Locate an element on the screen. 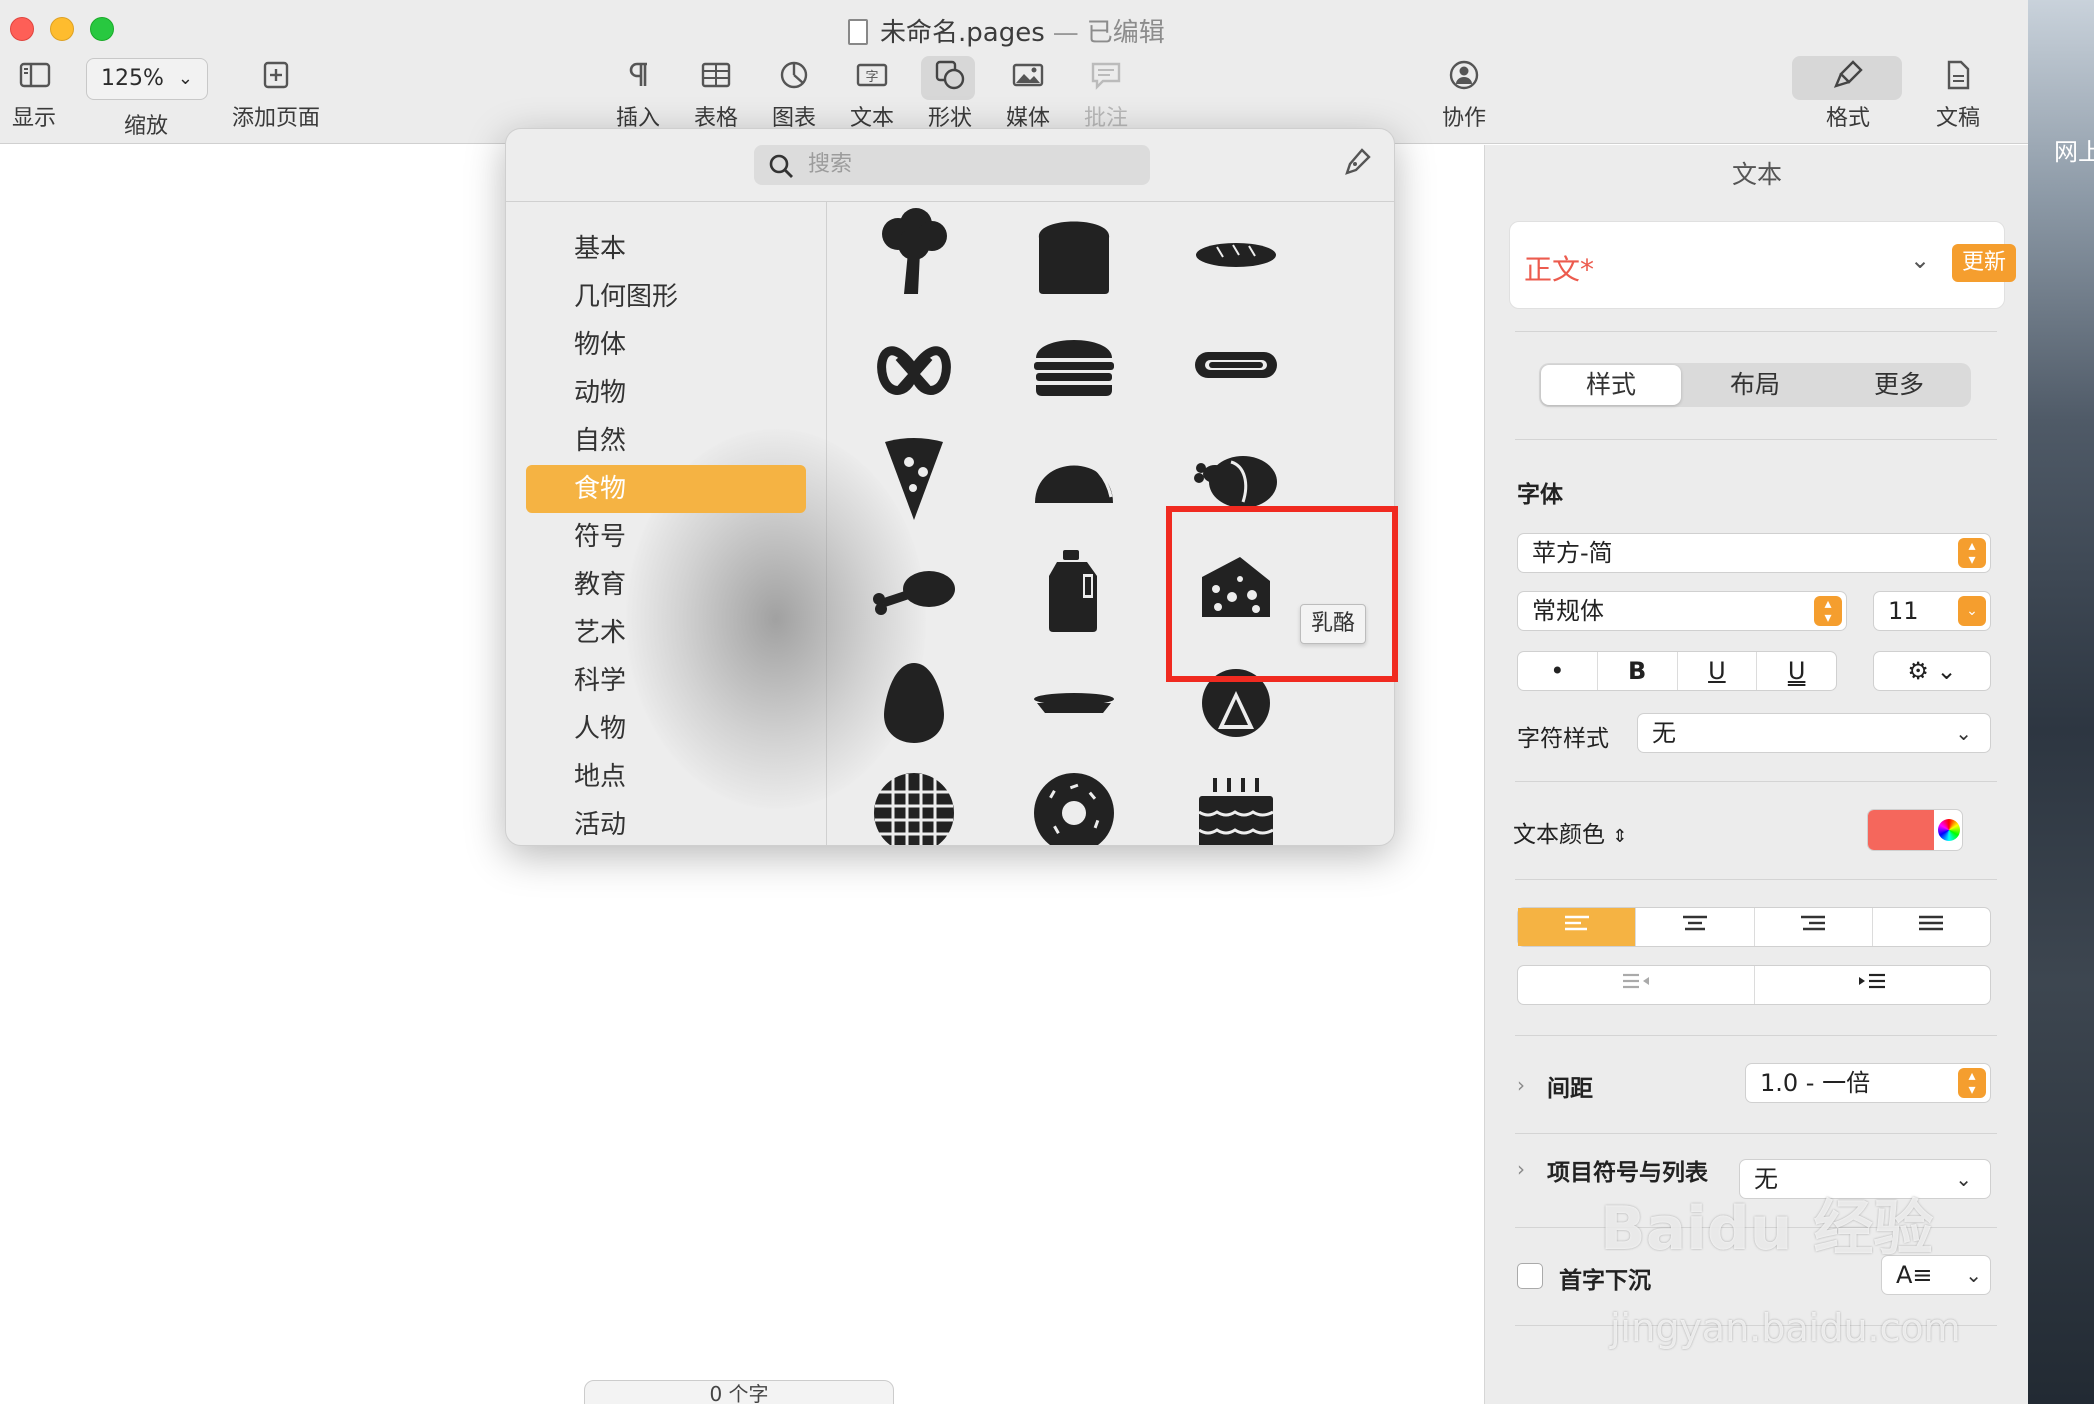  media-button: 媒体 is located at coordinates (1028, 95).